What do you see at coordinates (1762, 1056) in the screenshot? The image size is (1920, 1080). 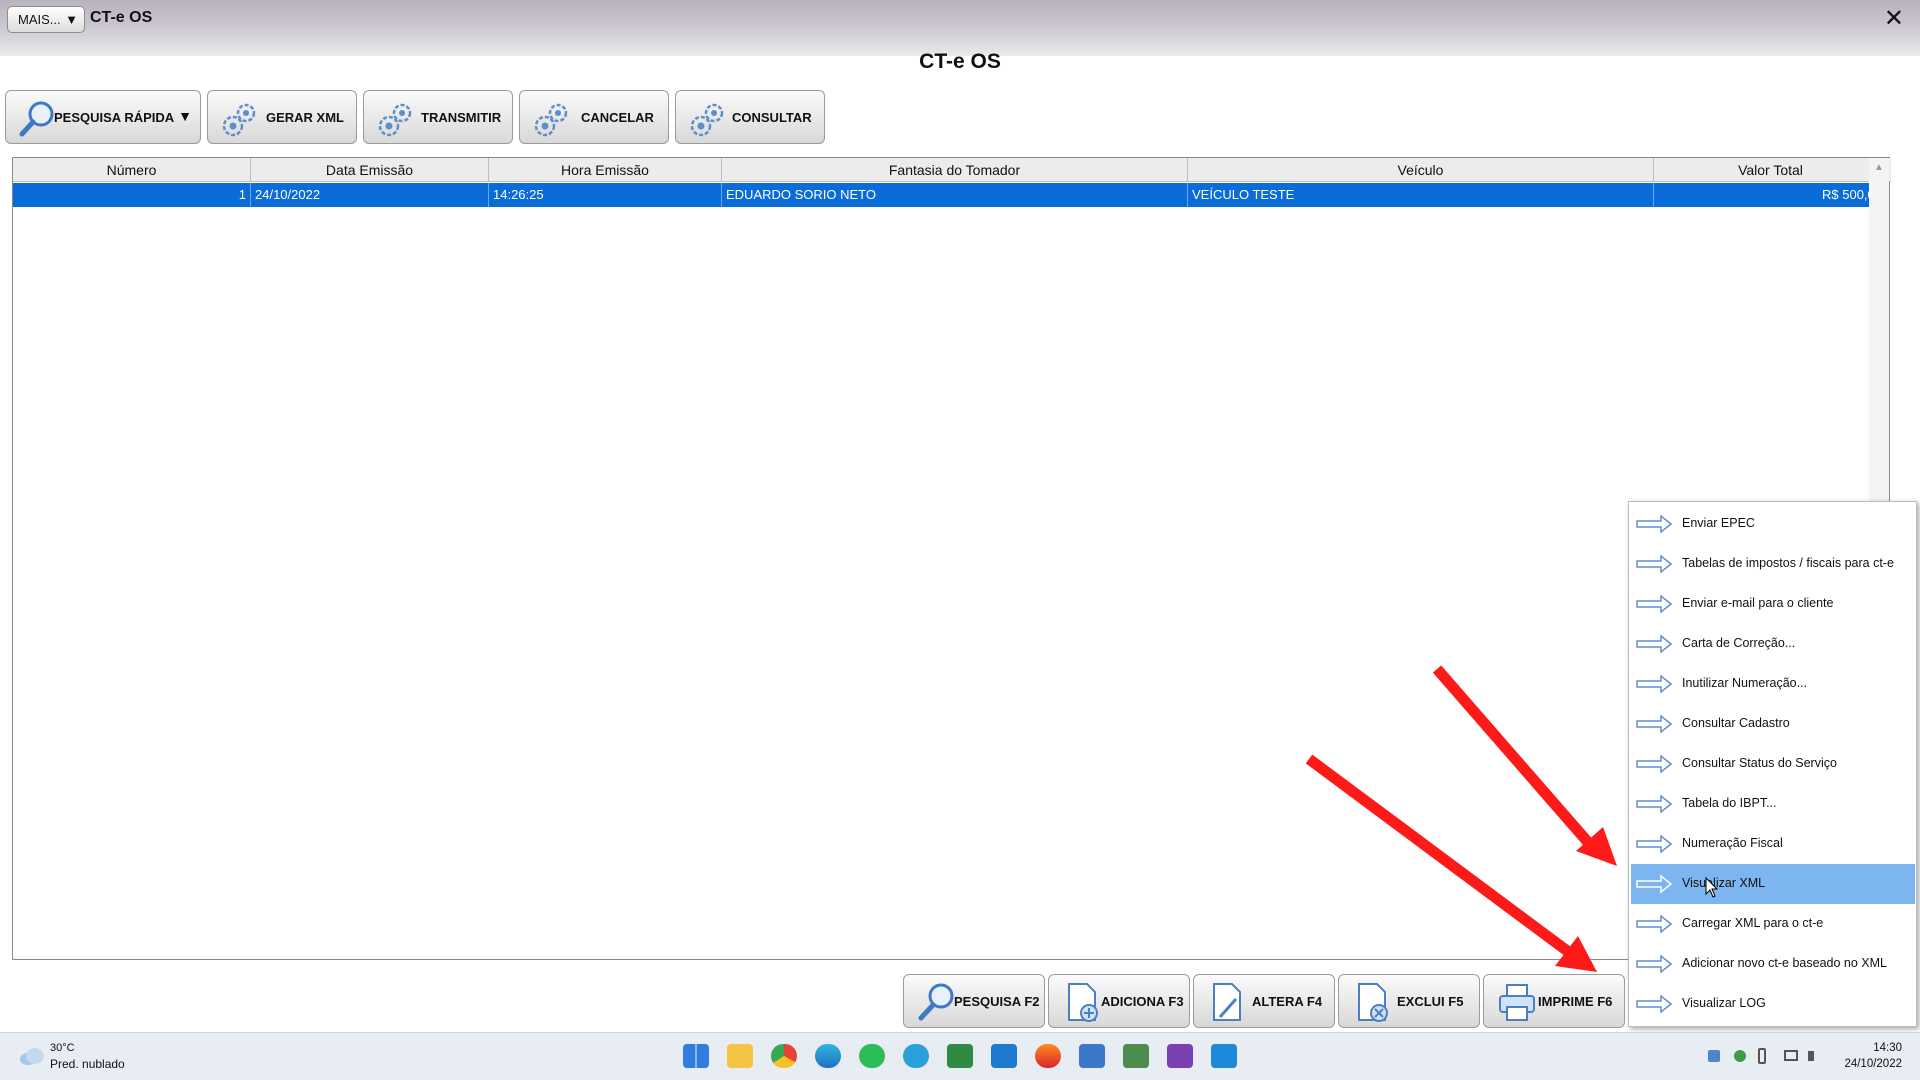 I see `tray-usb-icon` at bounding box center [1762, 1056].